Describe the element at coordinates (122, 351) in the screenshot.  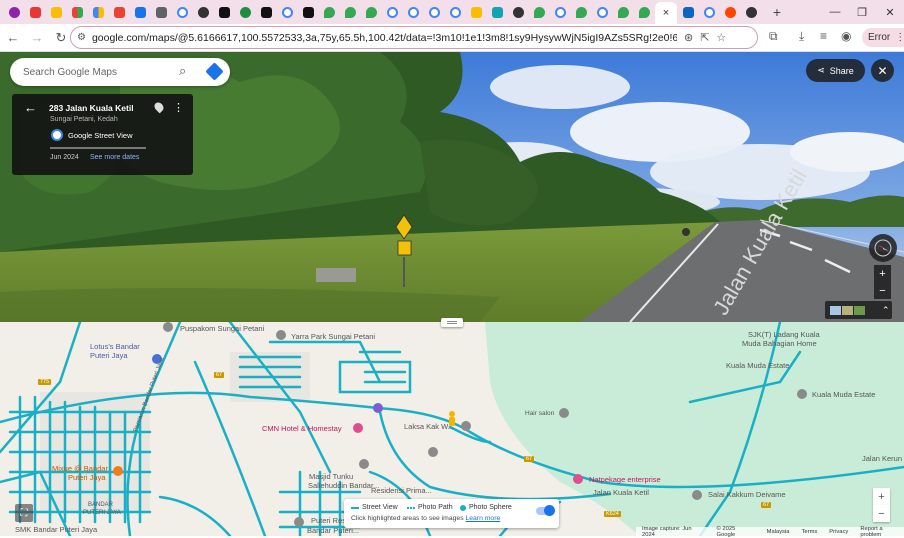
I see `map-label: Lotus's Bandar Puteri Jaya` at that location.